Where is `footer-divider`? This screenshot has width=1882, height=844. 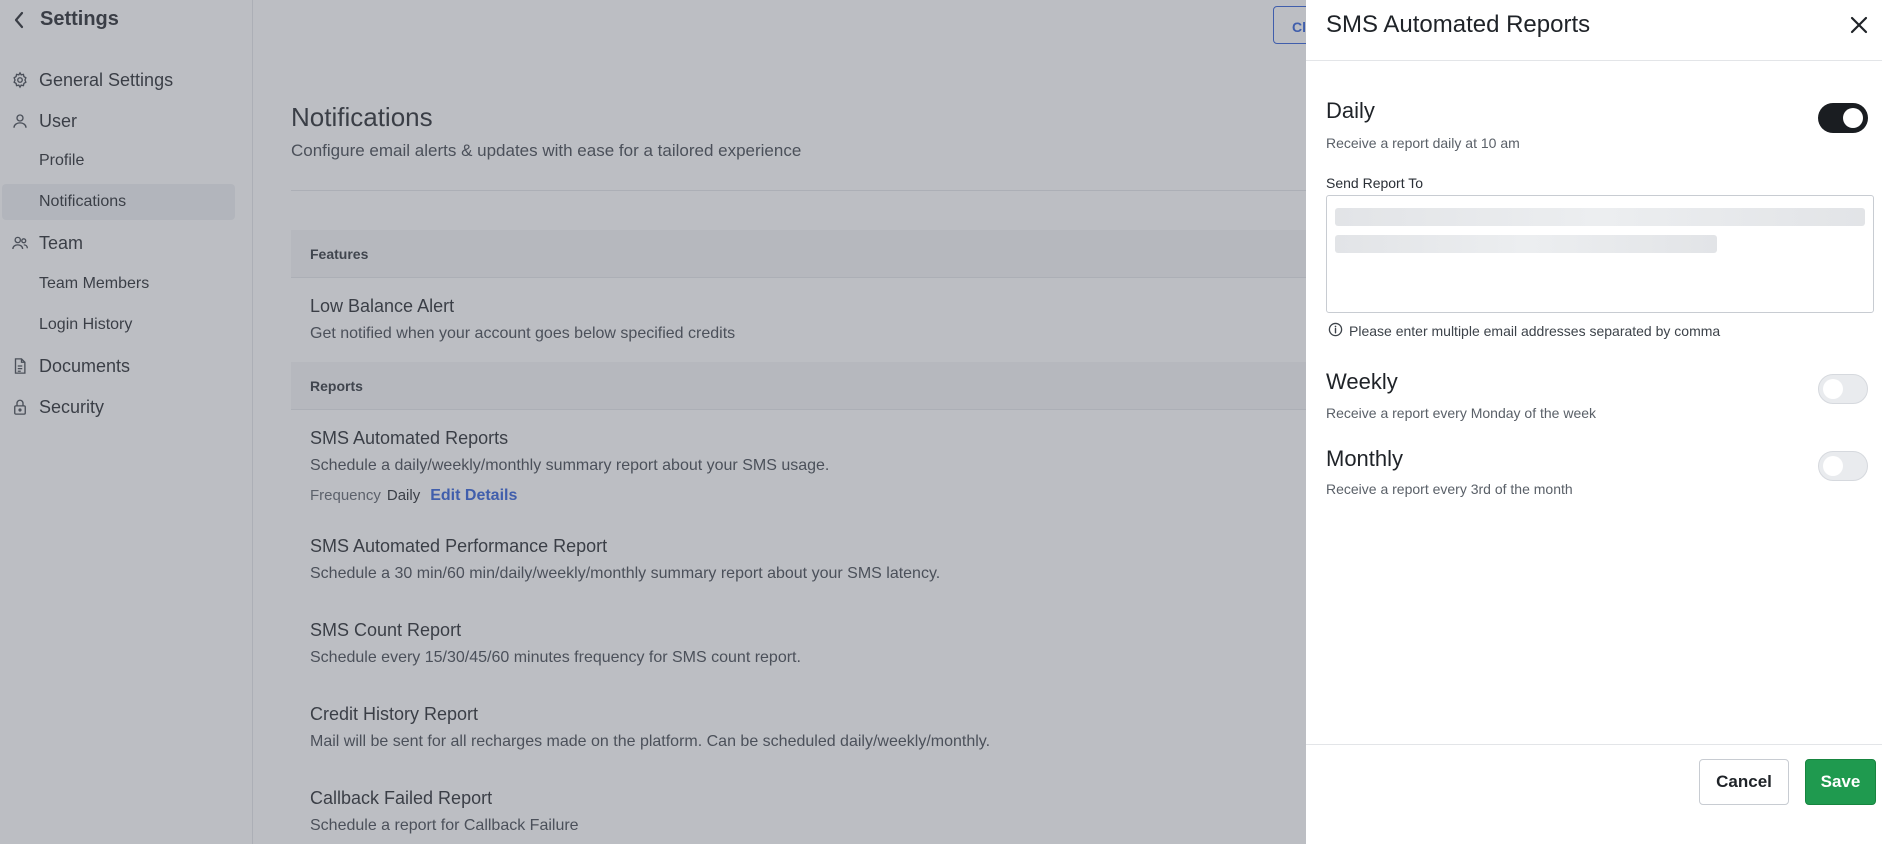 footer-divider is located at coordinates (1594, 744).